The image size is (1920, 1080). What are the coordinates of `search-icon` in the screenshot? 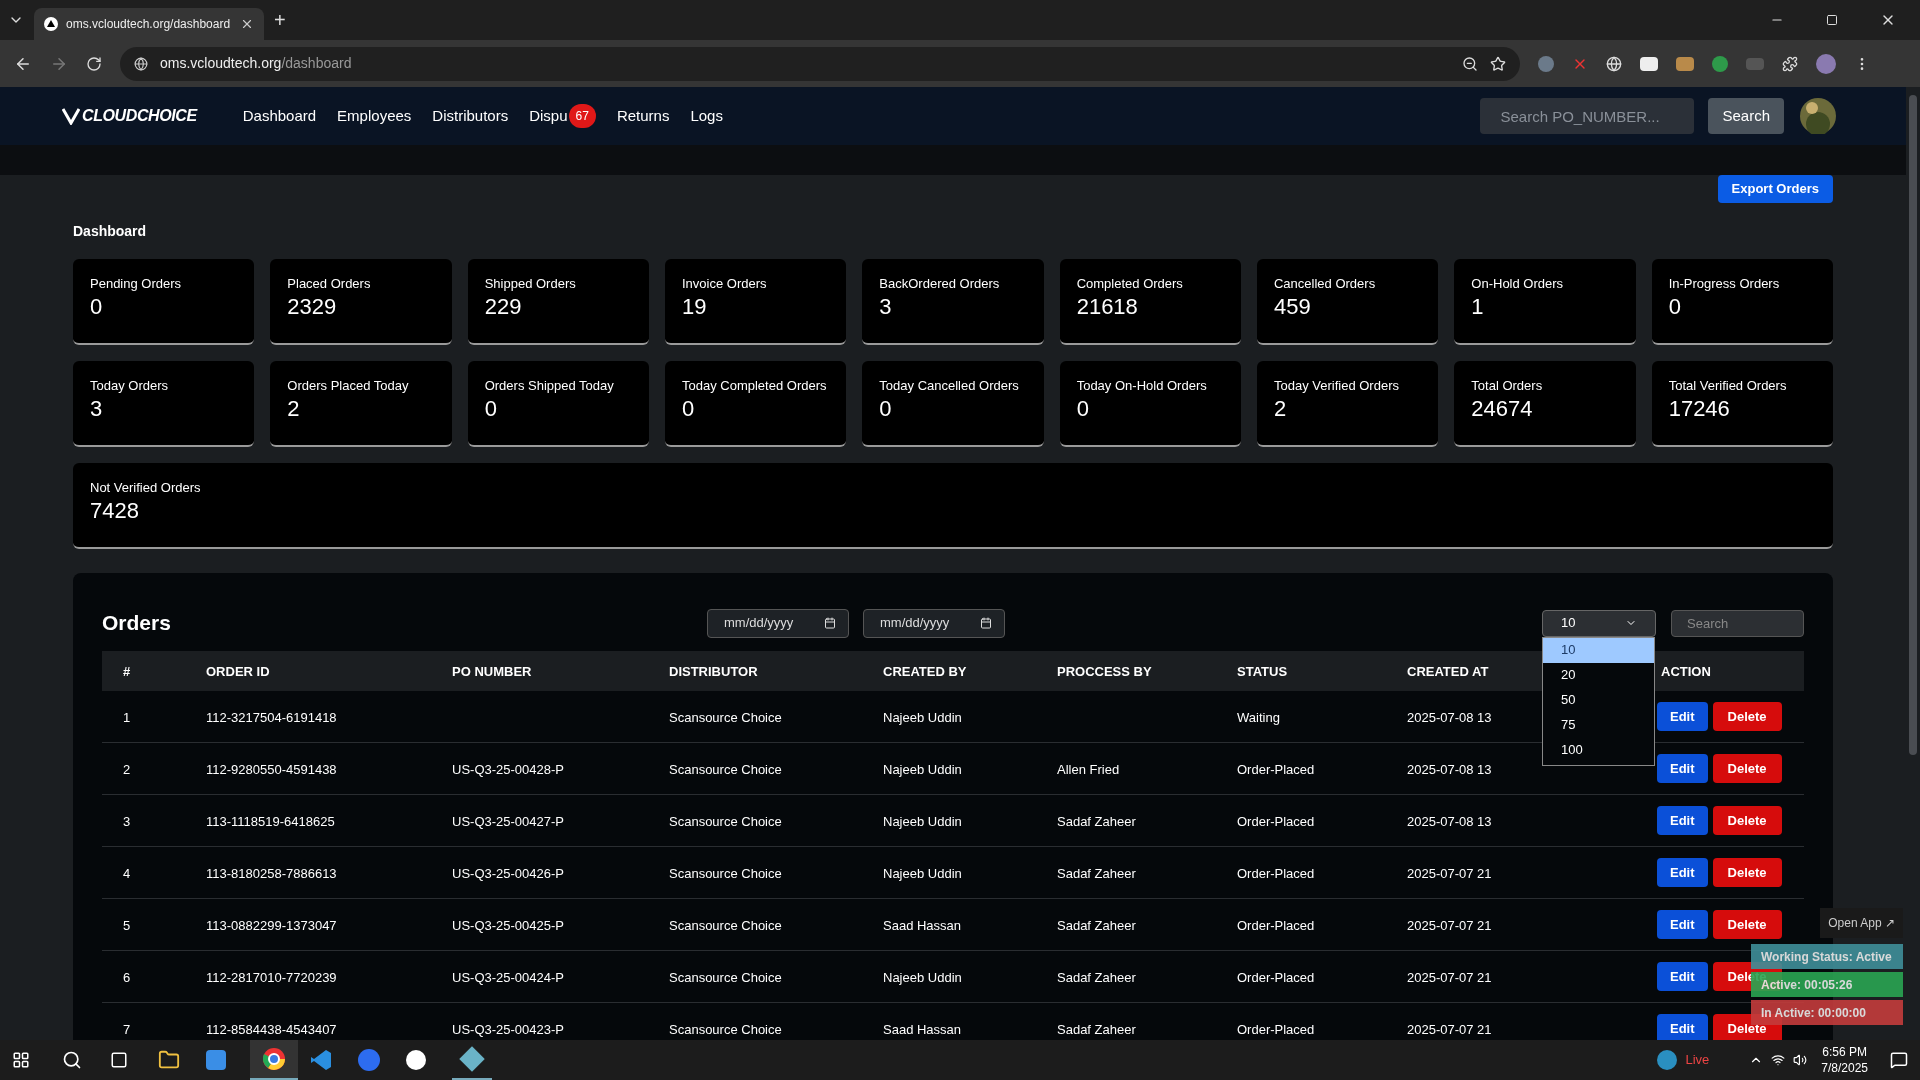 It's located at (72, 1060).